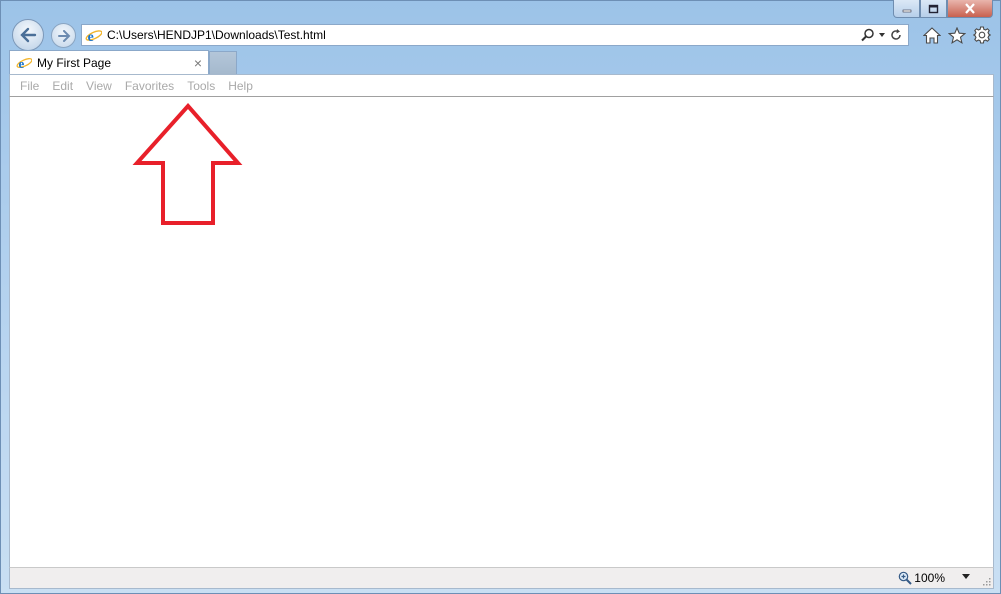 The image size is (1001, 594). I want to click on command-icons, so click(957, 35).